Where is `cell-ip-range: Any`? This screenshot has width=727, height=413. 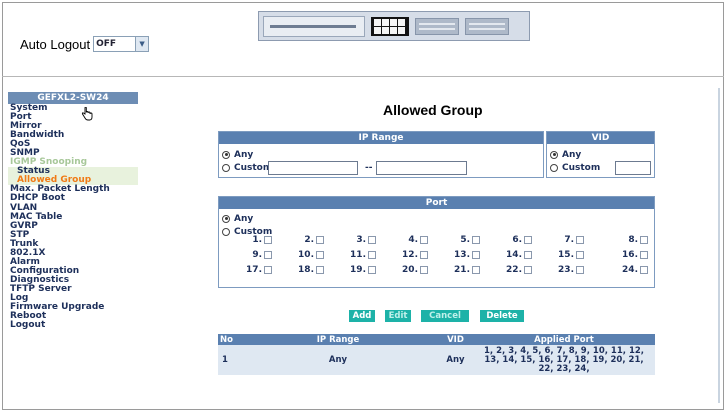
cell-ip-range: Any is located at coordinates (338, 360).